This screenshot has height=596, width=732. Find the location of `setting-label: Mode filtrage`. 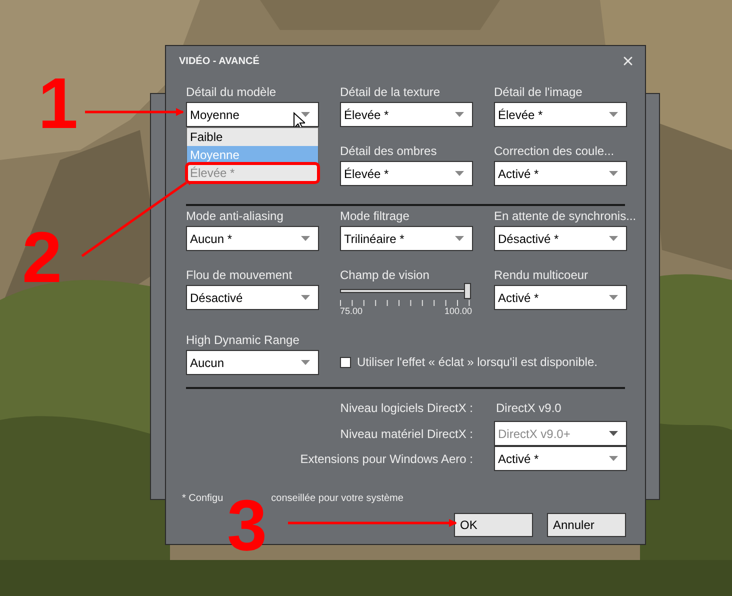

setting-label: Mode filtrage is located at coordinates (375, 216).